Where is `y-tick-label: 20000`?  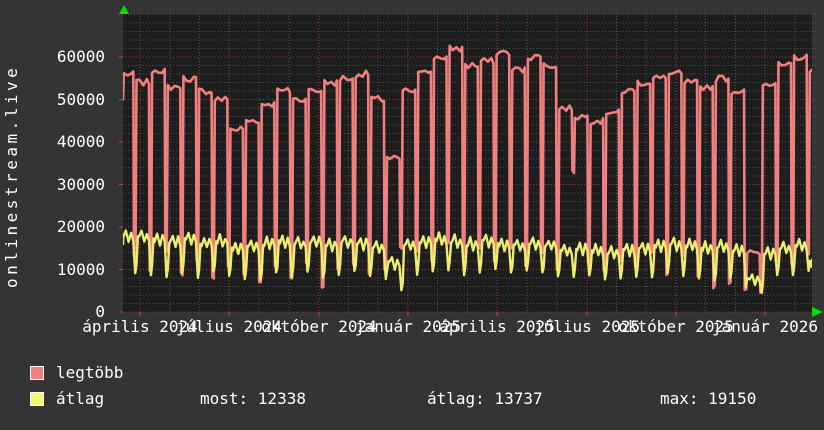
y-tick-label: 20000 is located at coordinates (80, 226).